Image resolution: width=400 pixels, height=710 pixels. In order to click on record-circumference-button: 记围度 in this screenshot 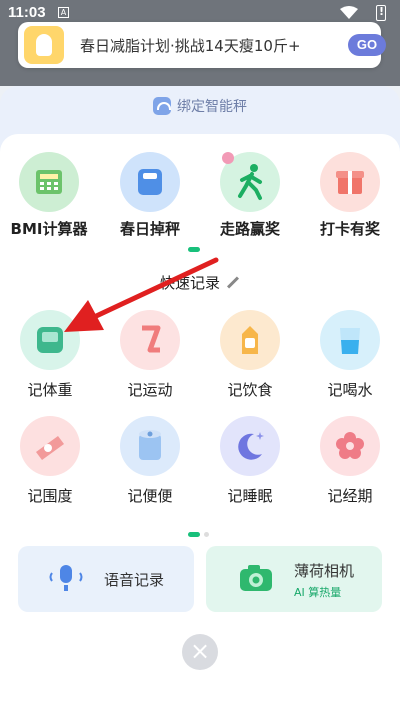, I will do `click(50, 461)`.